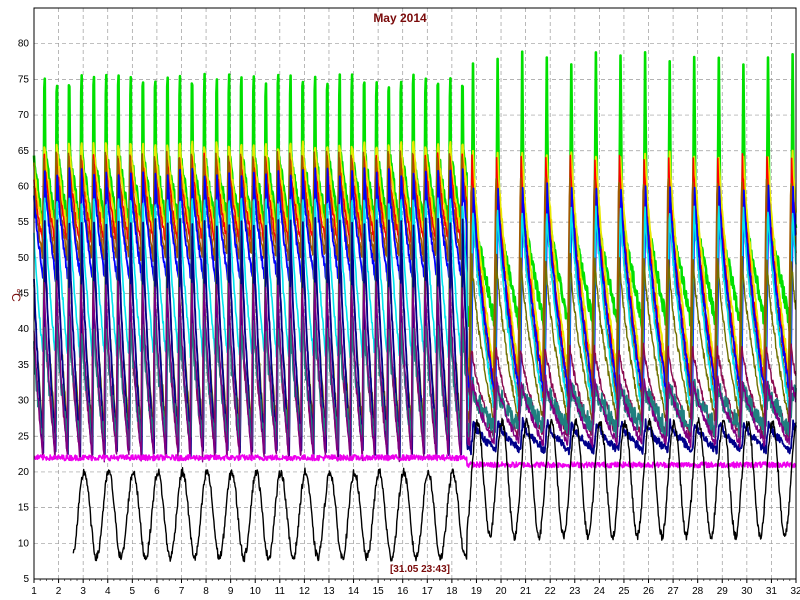 The height and width of the screenshot is (600, 800). Describe the element at coordinates (354, 591) in the screenshot. I see `x-tick-label: 14` at that location.